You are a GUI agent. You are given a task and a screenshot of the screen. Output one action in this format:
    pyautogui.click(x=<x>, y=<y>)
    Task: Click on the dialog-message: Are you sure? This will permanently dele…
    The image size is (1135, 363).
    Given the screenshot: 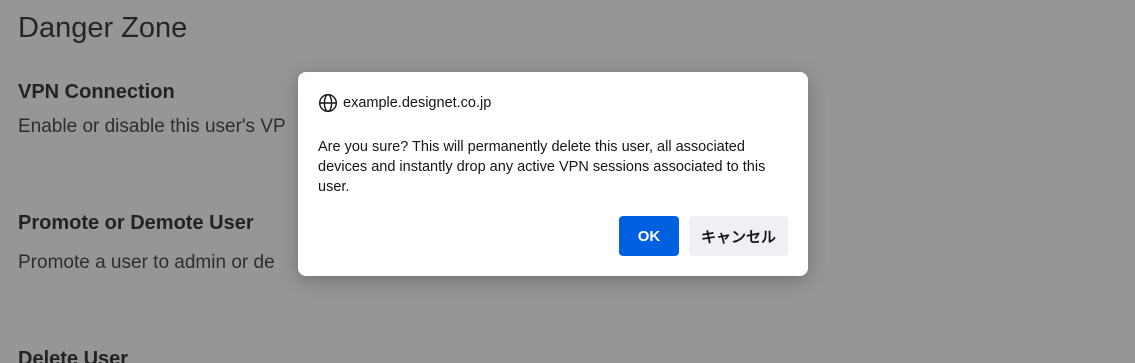 What is the action you would take?
    pyautogui.click(x=542, y=167)
    